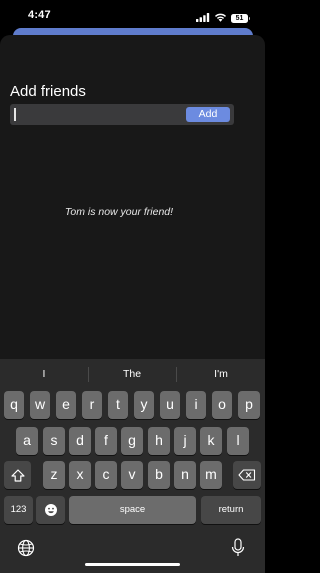  What do you see at coordinates (211, 475) in the screenshot?
I see `key-m: m` at bounding box center [211, 475].